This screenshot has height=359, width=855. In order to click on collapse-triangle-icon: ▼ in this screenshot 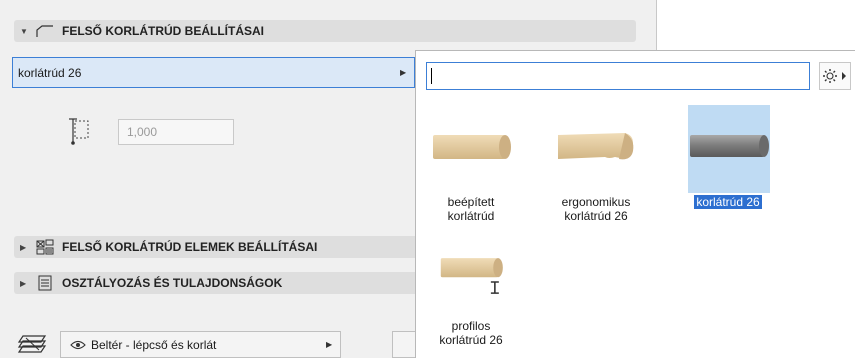, I will do `click(24, 31)`.